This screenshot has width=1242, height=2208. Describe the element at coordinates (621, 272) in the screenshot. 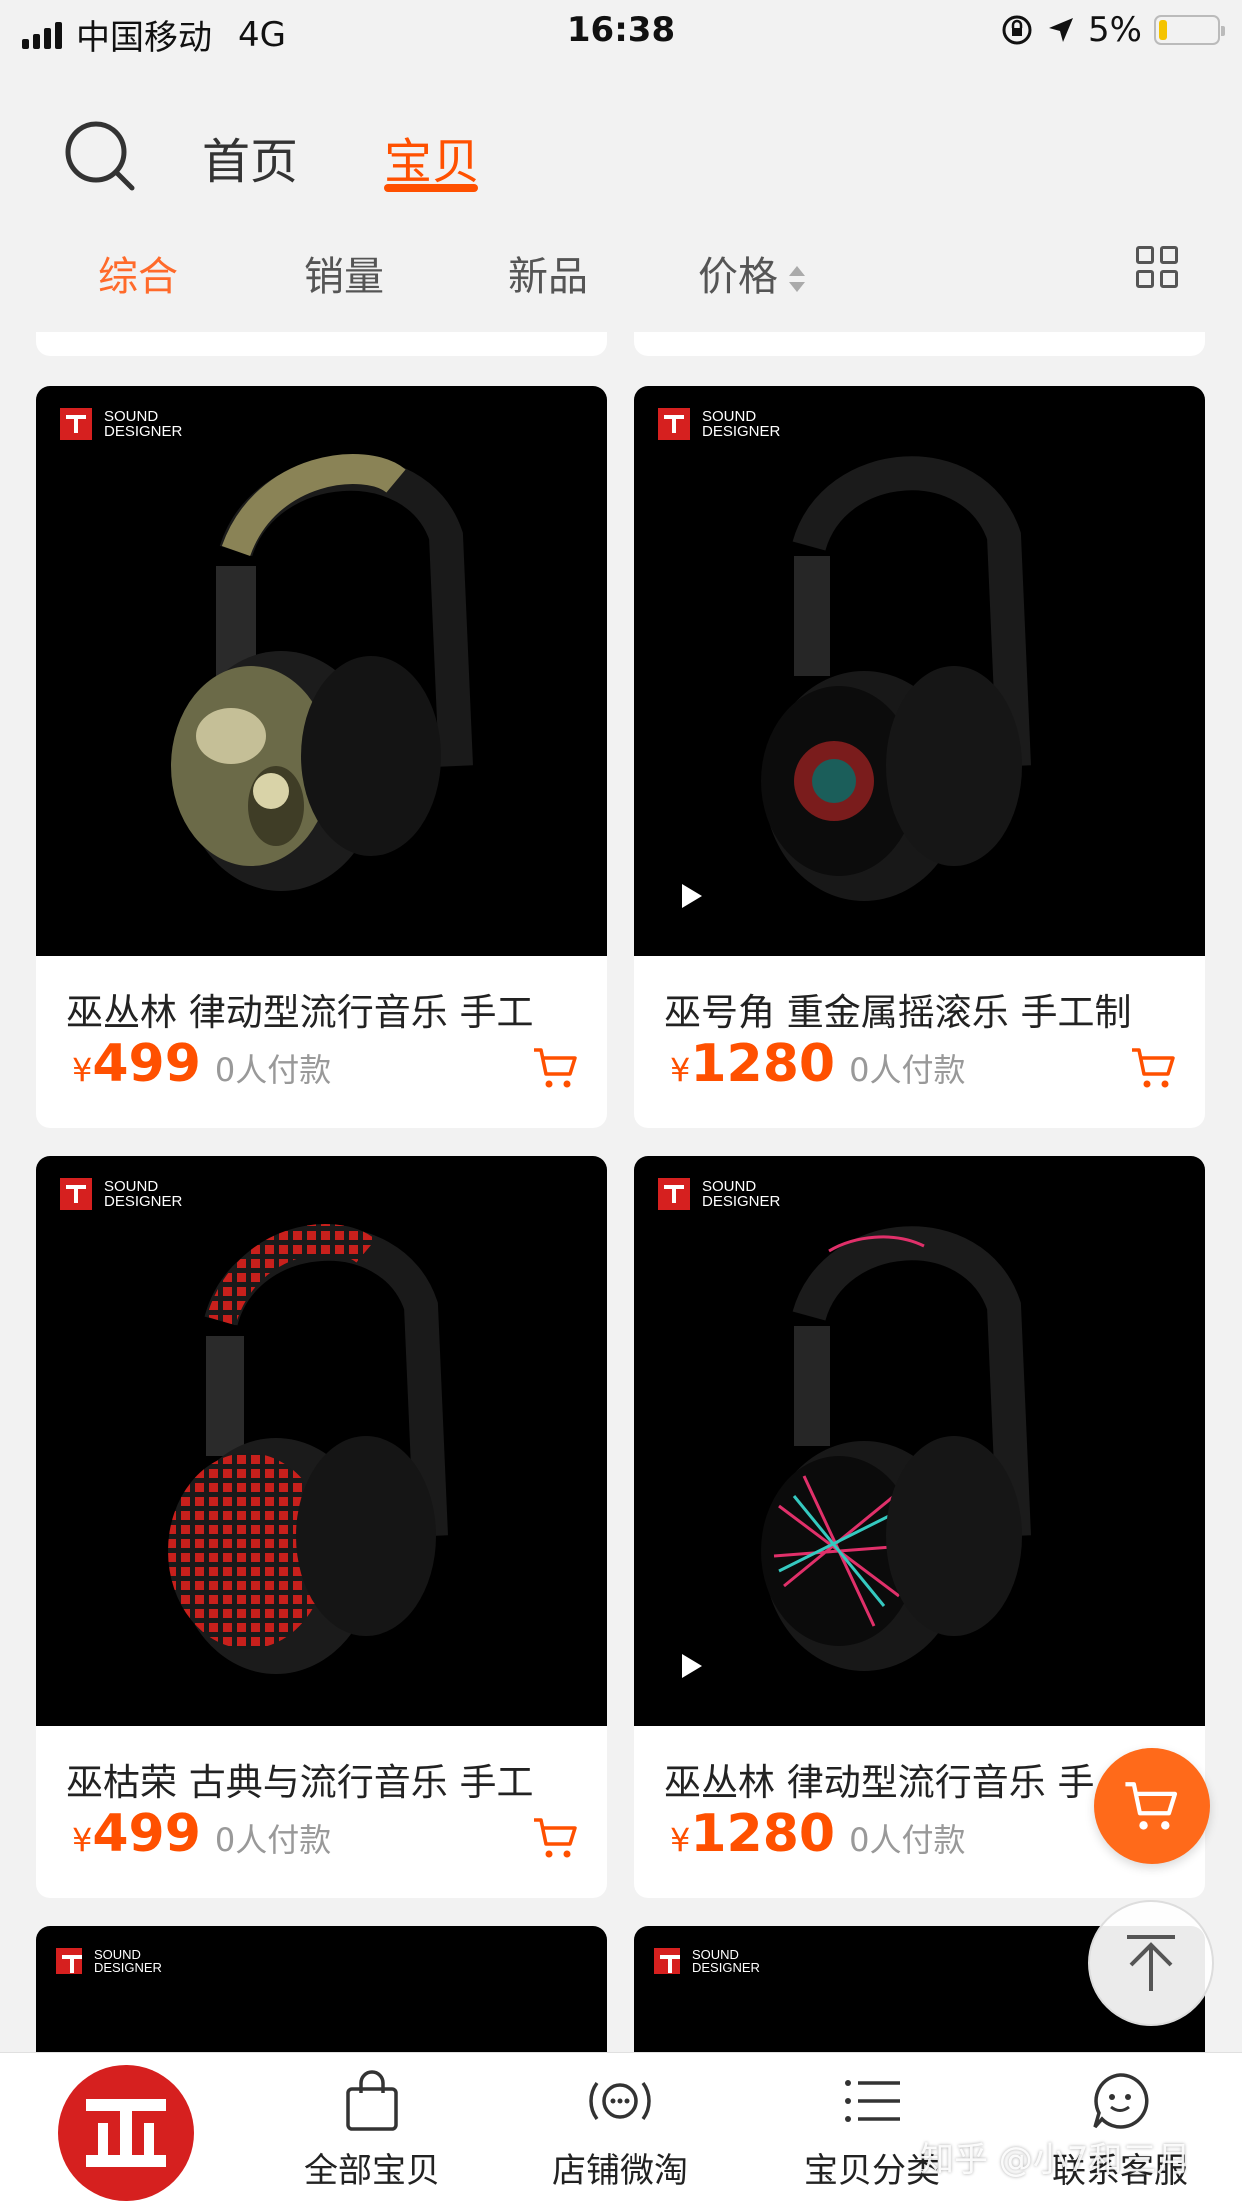

I see `sort-bar: 综合 销量 新品 价格` at that location.